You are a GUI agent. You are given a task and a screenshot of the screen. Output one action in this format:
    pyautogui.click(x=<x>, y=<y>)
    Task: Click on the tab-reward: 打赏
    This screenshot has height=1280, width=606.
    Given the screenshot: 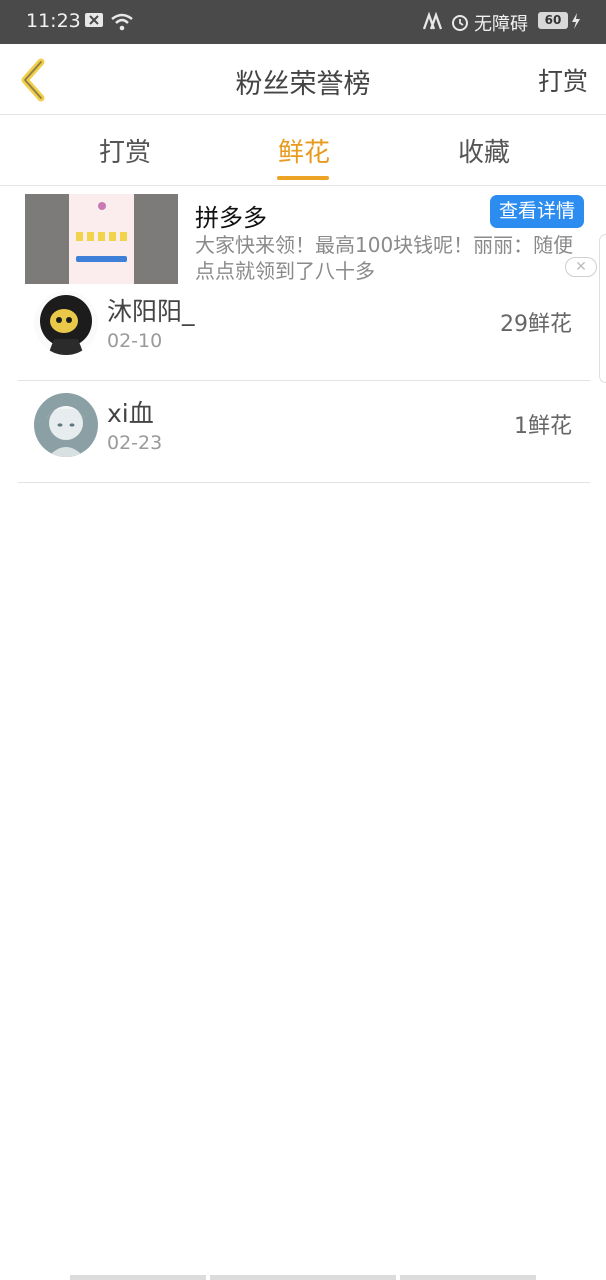 What is the action you would take?
    pyautogui.click(x=125, y=150)
    